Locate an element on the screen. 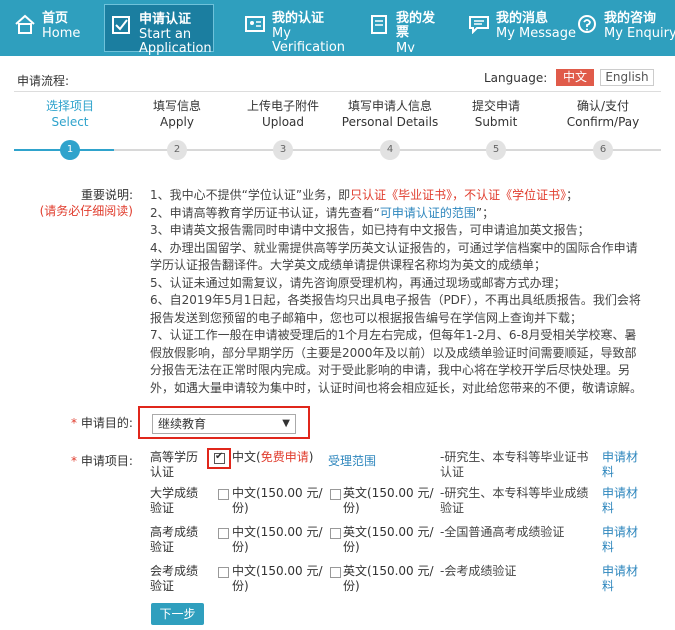 The height and width of the screenshot is (630, 675). nav-my-message: 我的消息 My Message is located at coordinates (519, 28).